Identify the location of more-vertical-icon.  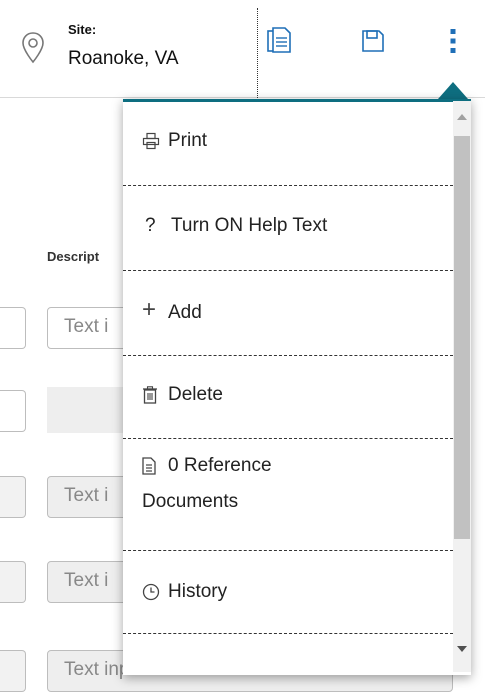
(453, 43).